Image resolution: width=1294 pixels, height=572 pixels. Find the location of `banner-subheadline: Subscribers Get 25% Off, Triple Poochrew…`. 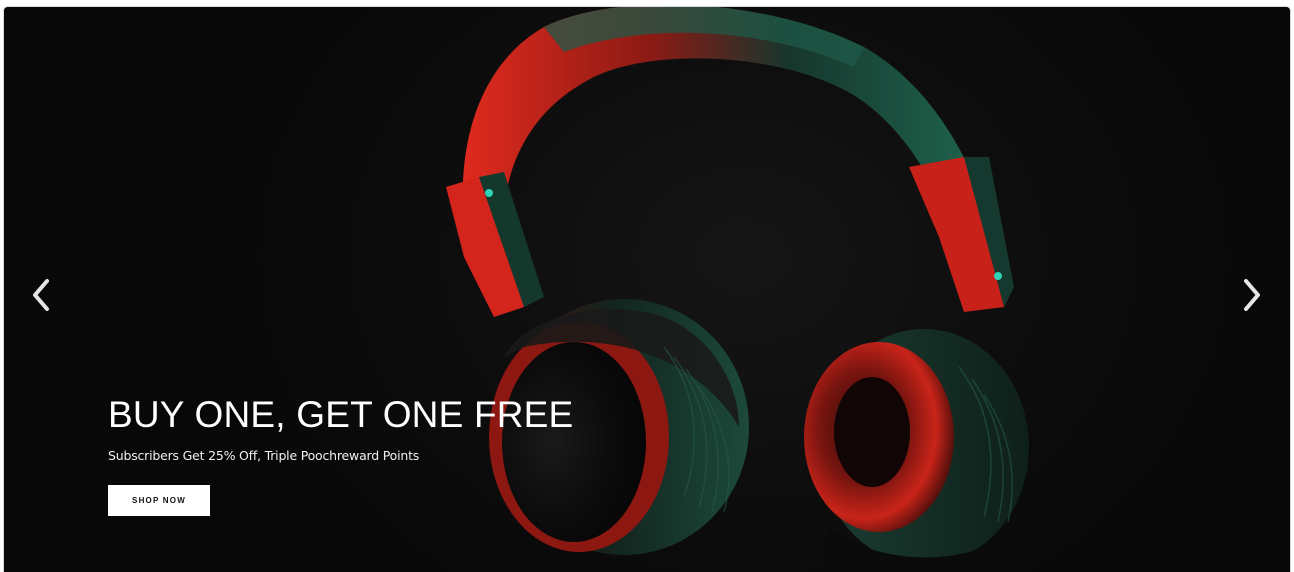

banner-subheadline: Subscribers Get 25% Off, Triple Poochrew… is located at coordinates (264, 455).